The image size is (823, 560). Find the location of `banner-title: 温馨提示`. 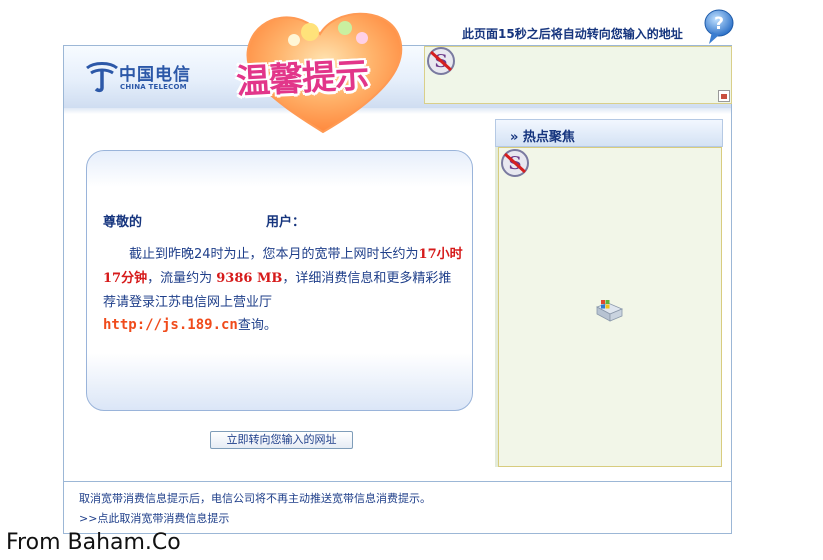

banner-title: 温馨提示 is located at coordinates (302, 79).